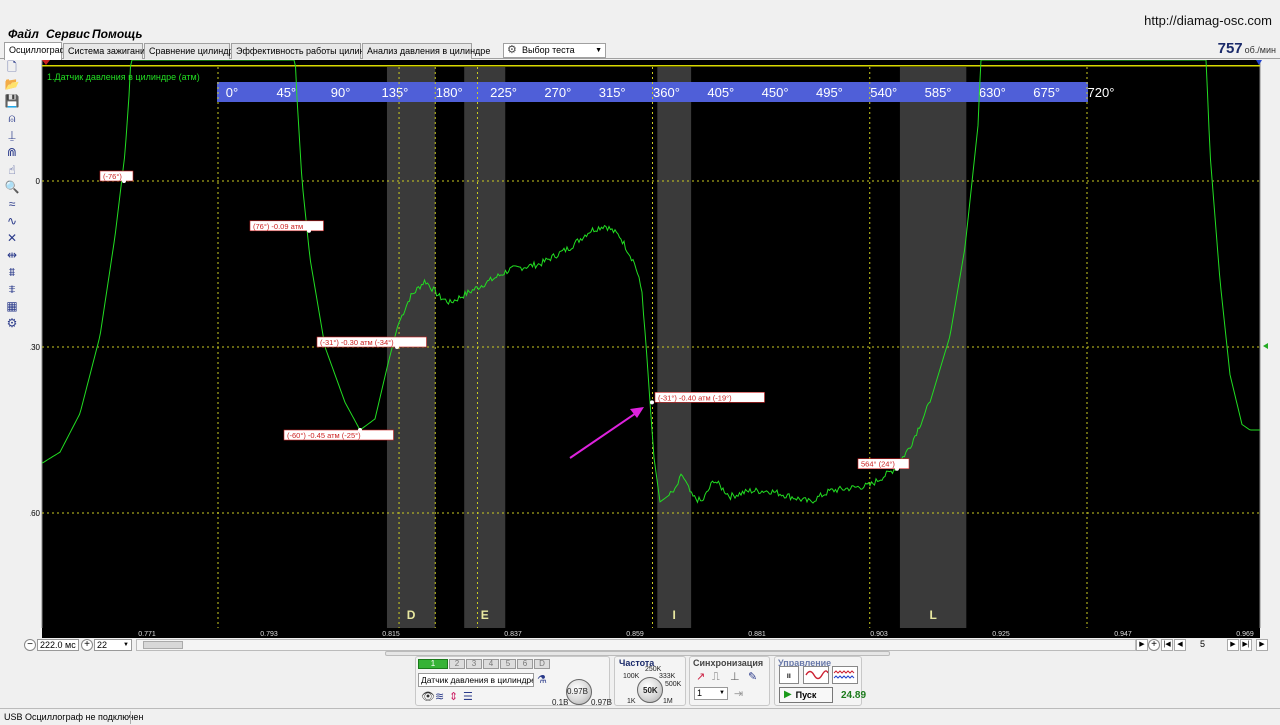 This screenshot has width=1280, height=725. What do you see at coordinates (1167, 645) in the screenshot?
I see `first-page-button: |◀` at bounding box center [1167, 645].